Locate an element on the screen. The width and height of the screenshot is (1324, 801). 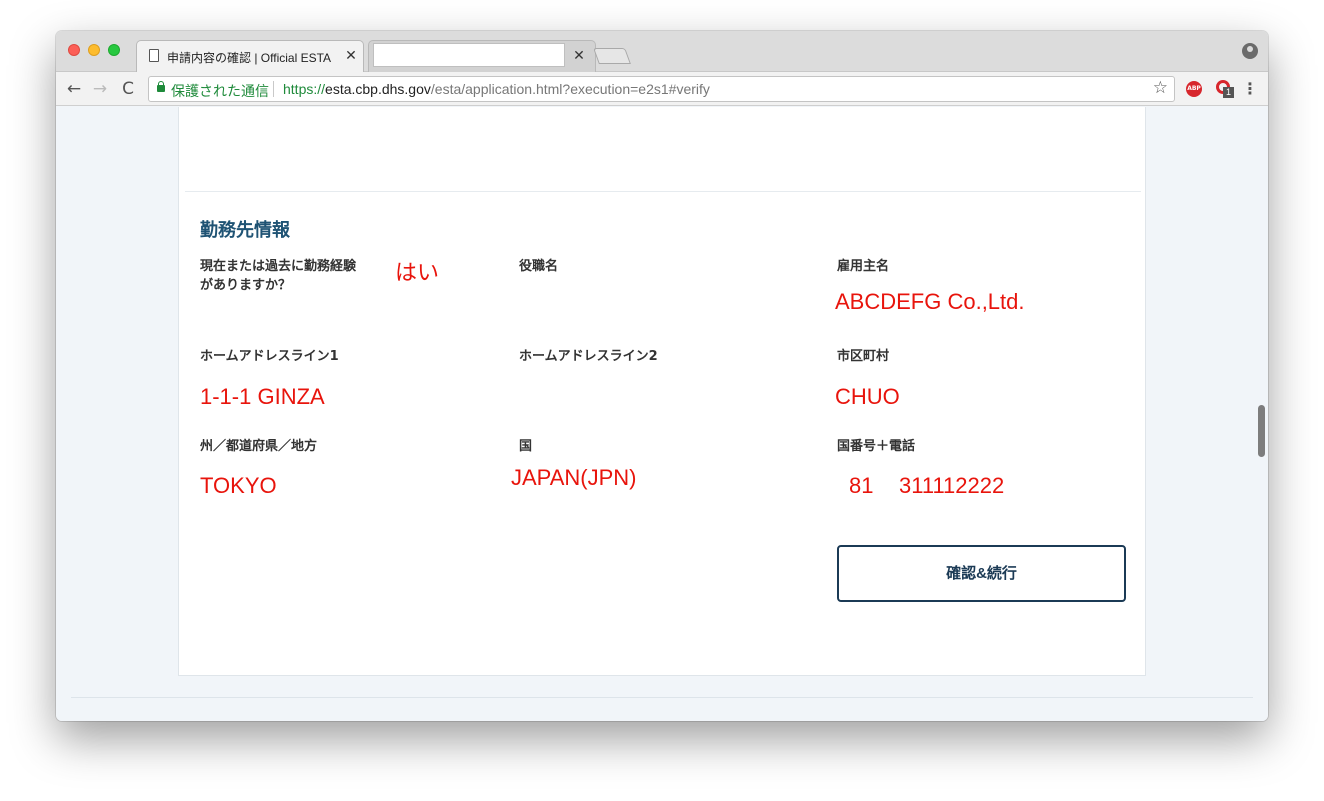
extension-icon: 1 is located at coordinates (1225, 89).